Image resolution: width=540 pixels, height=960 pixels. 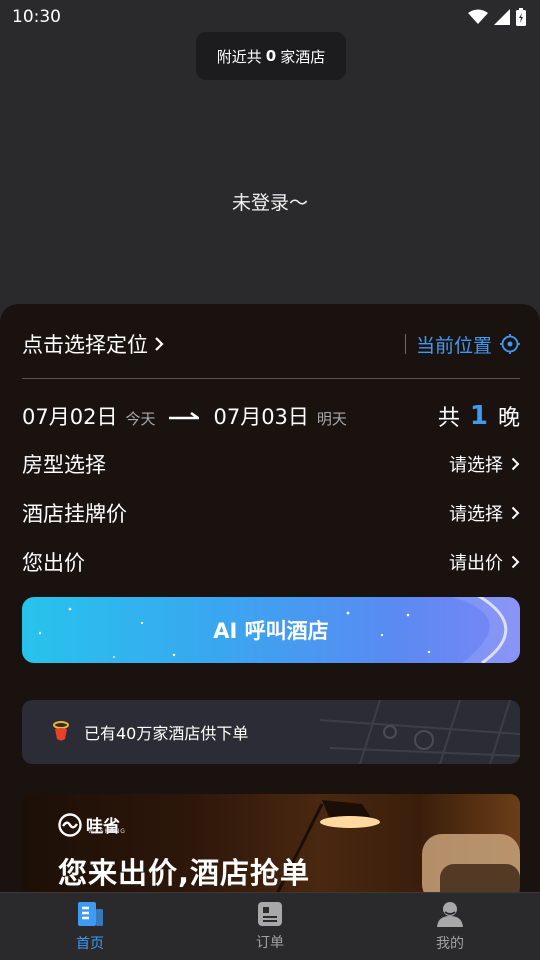 I want to click on date-row: 07月02日 今天 07月03日 明天 共 1 晚, so click(x=271, y=416).